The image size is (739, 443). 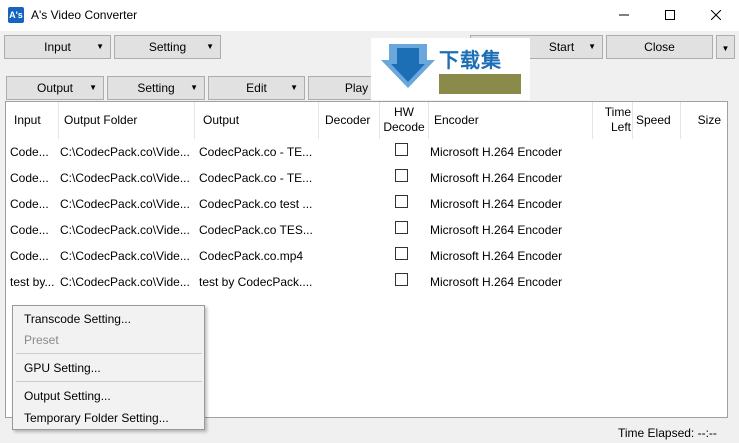 I want to click on time-elapsed-status: Time Elapsed: --:--, so click(x=667, y=433).